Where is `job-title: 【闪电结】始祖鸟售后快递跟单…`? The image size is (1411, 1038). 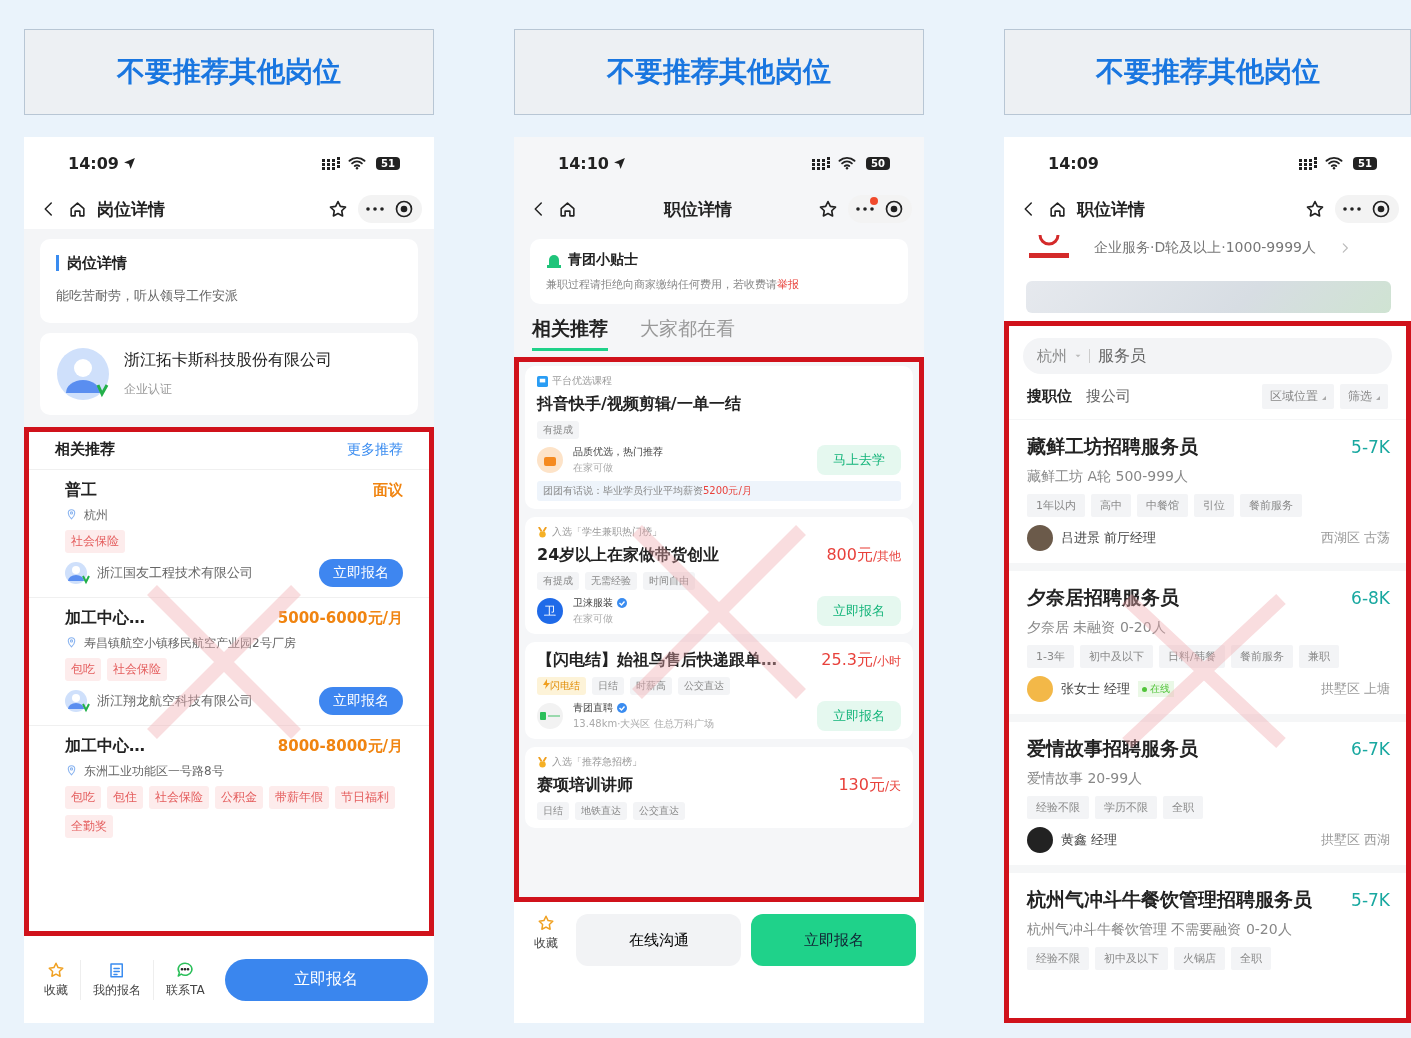 job-title: 【闪电结】始祖鸟售后快递跟单… is located at coordinates (657, 660).